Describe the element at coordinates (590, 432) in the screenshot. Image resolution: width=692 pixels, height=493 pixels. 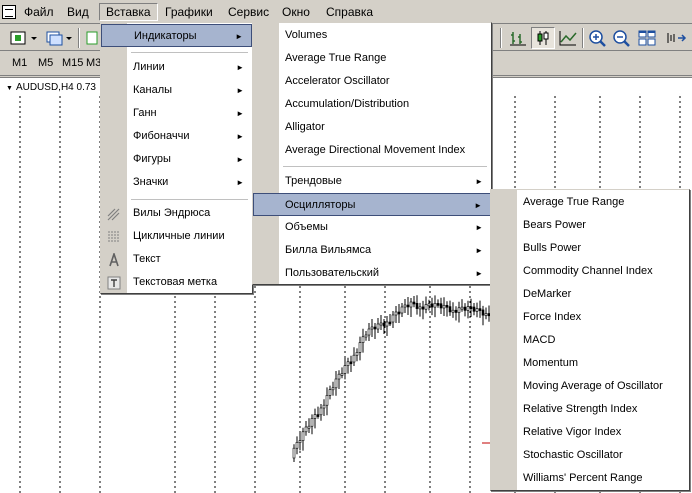
I see `menu-item-relative-vigor-index: Relative Vigor Index` at that location.